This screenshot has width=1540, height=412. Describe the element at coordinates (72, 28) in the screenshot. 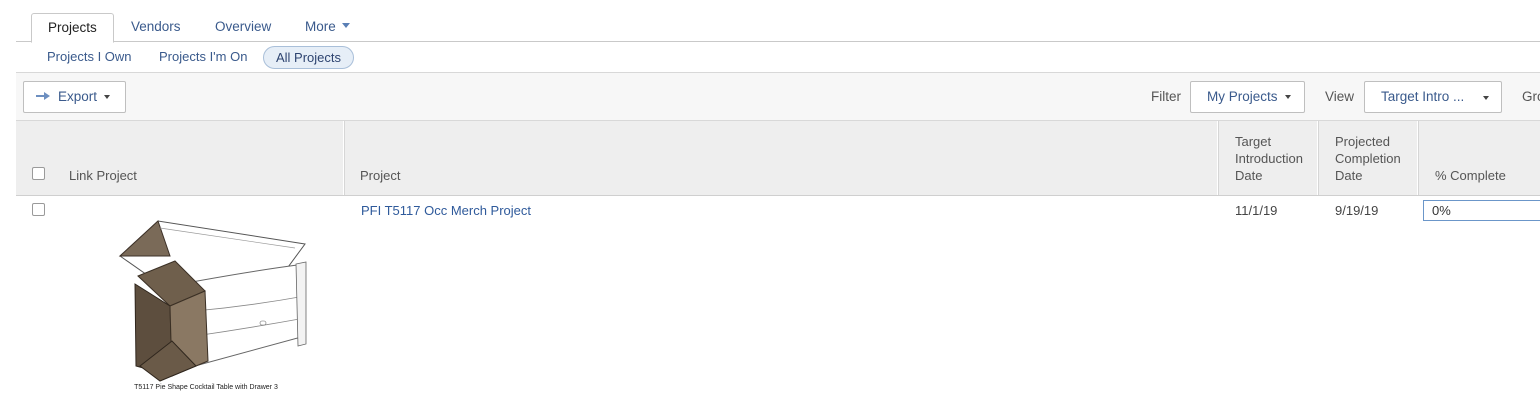

I see `tab-projects: Projects` at that location.